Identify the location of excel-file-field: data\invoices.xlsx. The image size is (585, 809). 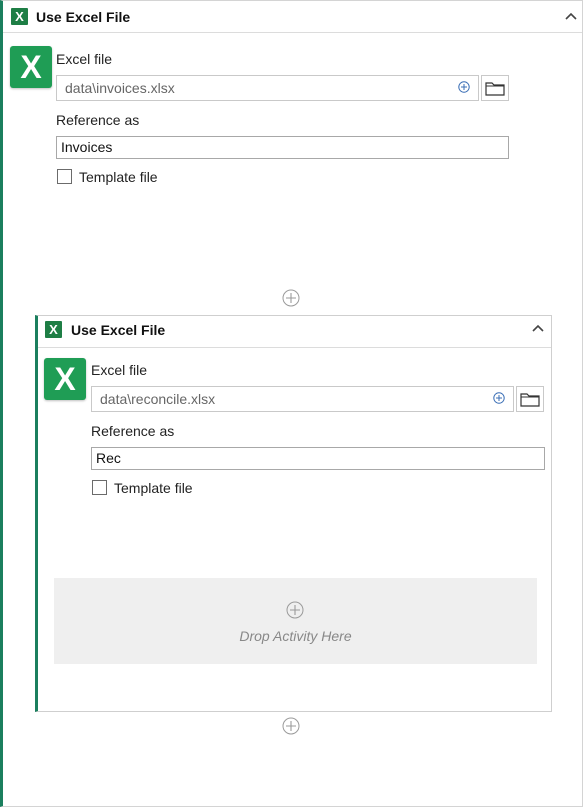
(267, 88).